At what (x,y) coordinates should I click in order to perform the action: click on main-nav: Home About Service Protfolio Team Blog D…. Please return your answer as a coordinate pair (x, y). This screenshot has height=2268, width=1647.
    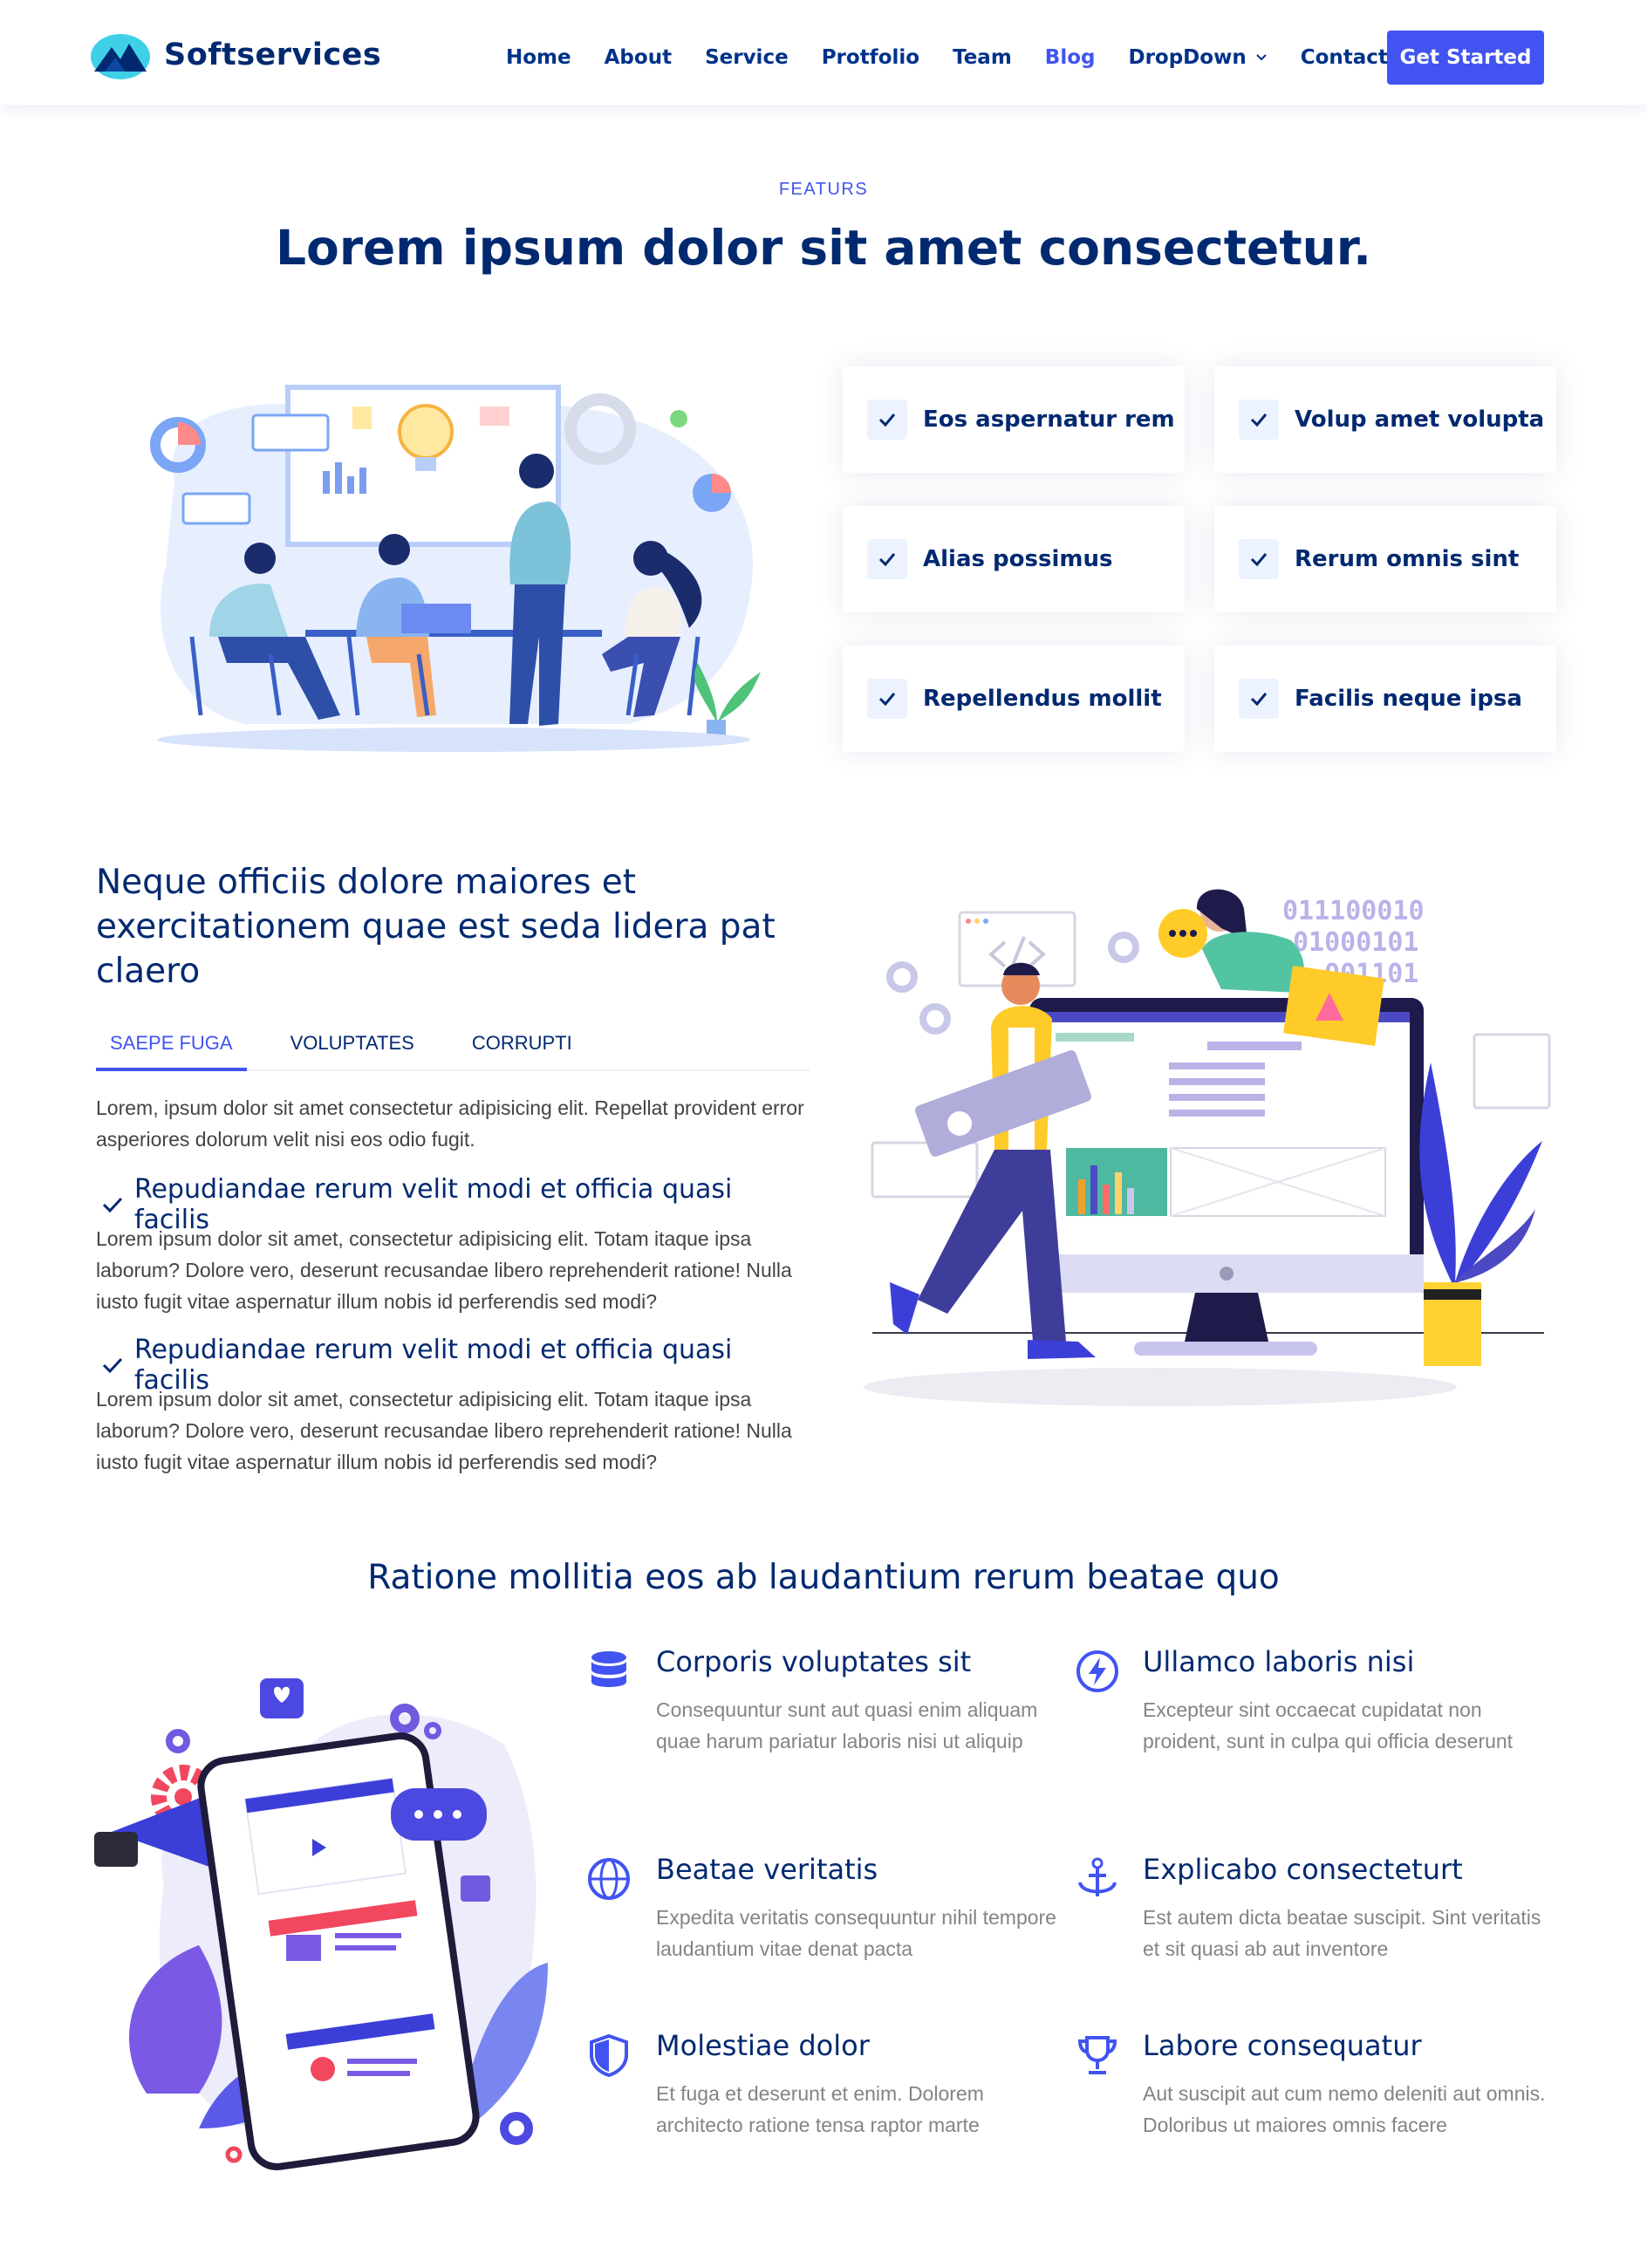
    Looking at the image, I should click on (964, 58).